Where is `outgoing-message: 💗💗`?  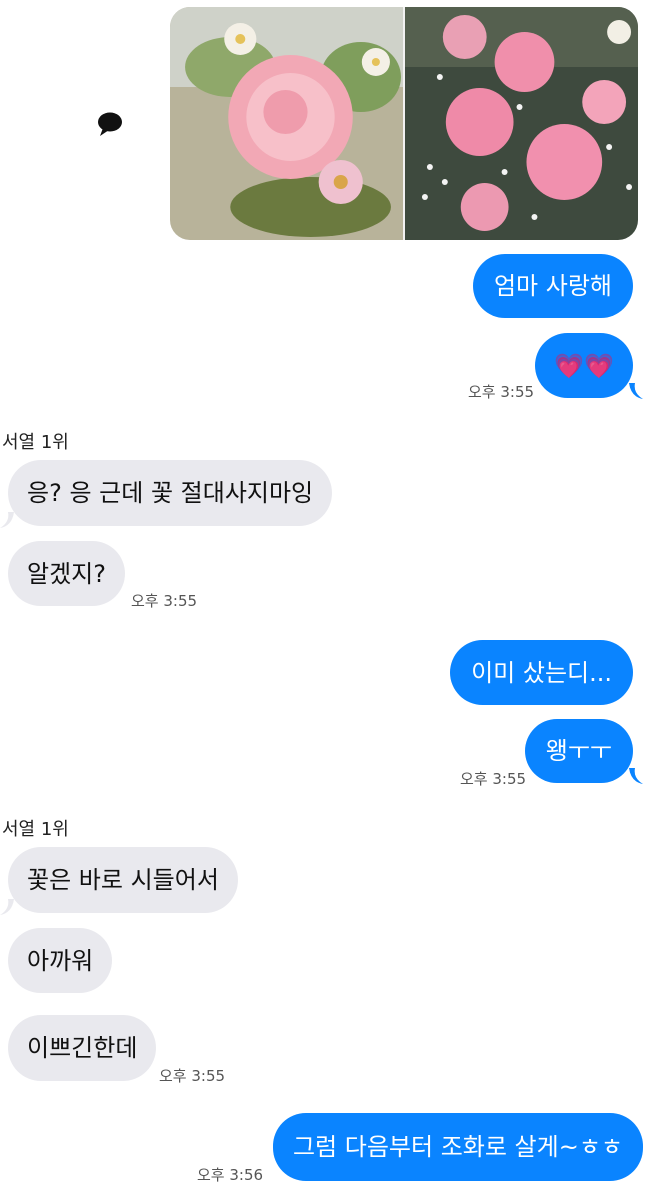 outgoing-message: 💗💗 is located at coordinates (584, 365).